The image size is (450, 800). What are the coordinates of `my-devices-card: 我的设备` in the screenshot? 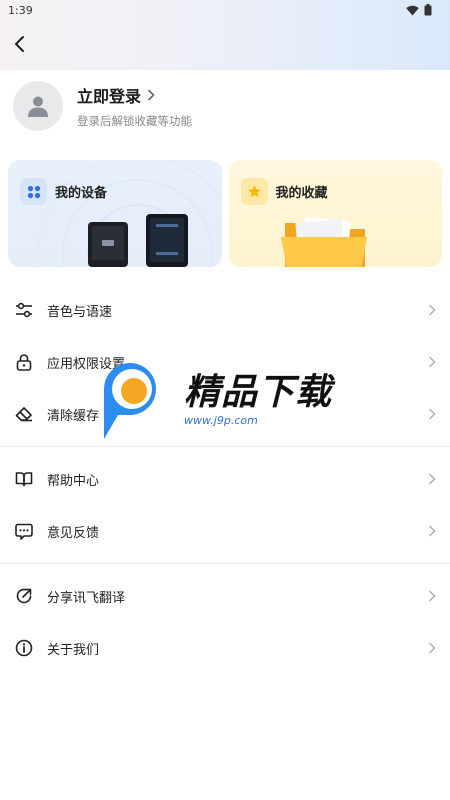 It's located at (115, 213).